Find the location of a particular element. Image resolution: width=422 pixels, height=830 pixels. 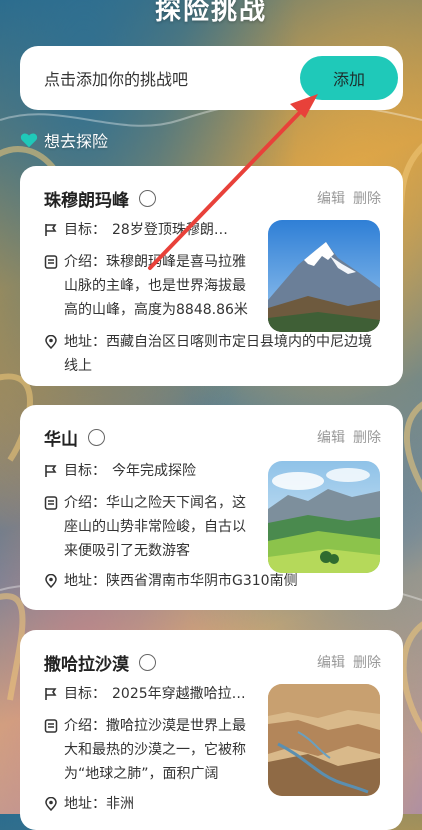

card-title-row: 撒哈拉沙漠 is located at coordinates (100, 662).